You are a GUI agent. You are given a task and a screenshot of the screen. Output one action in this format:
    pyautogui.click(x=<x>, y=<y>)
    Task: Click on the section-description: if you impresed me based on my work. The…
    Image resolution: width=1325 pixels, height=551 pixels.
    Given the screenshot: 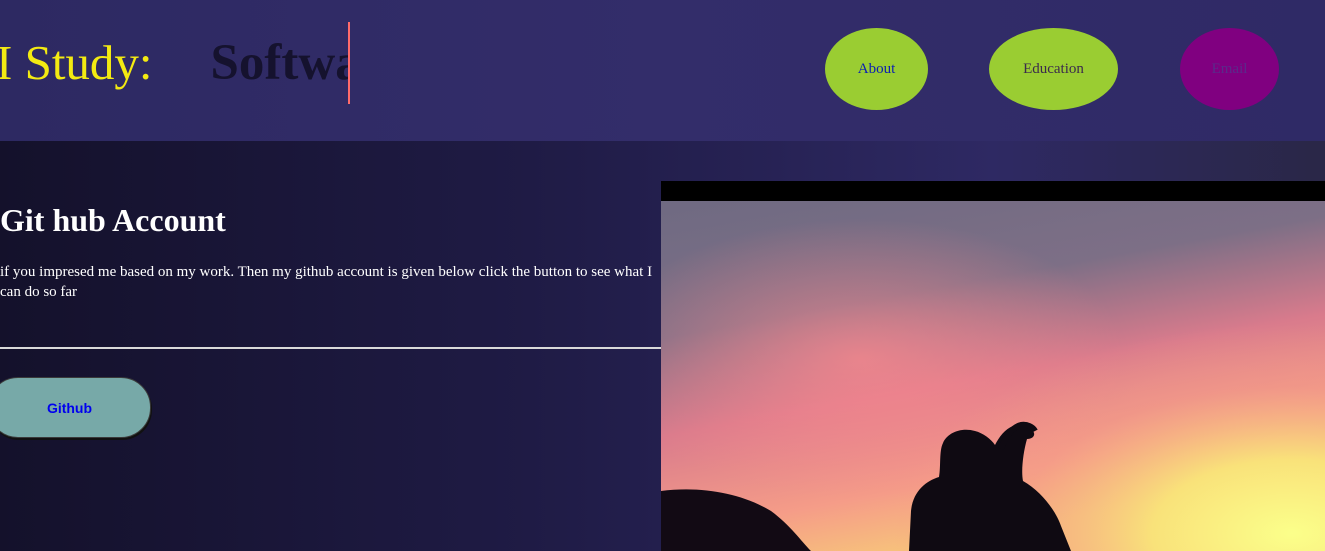 What is the action you would take?
    pyautogui.click(x=326, y=282)
    